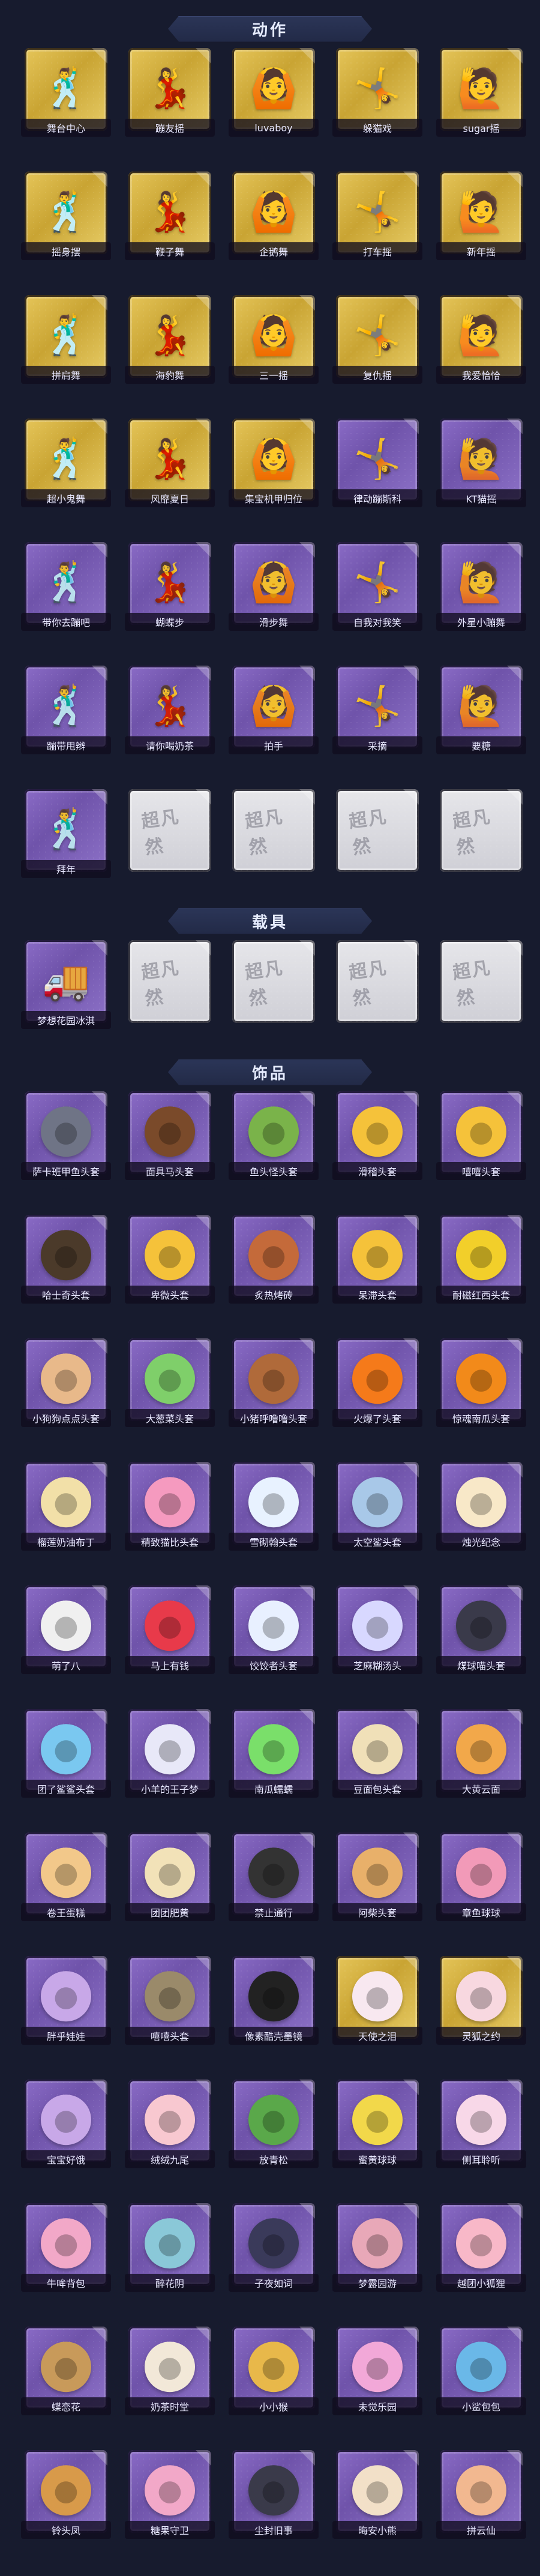 The width and height of the screenshot is (540, 2576). I want to click on collection-item: 🙋 外星小蹦舞, so click(481, 586).